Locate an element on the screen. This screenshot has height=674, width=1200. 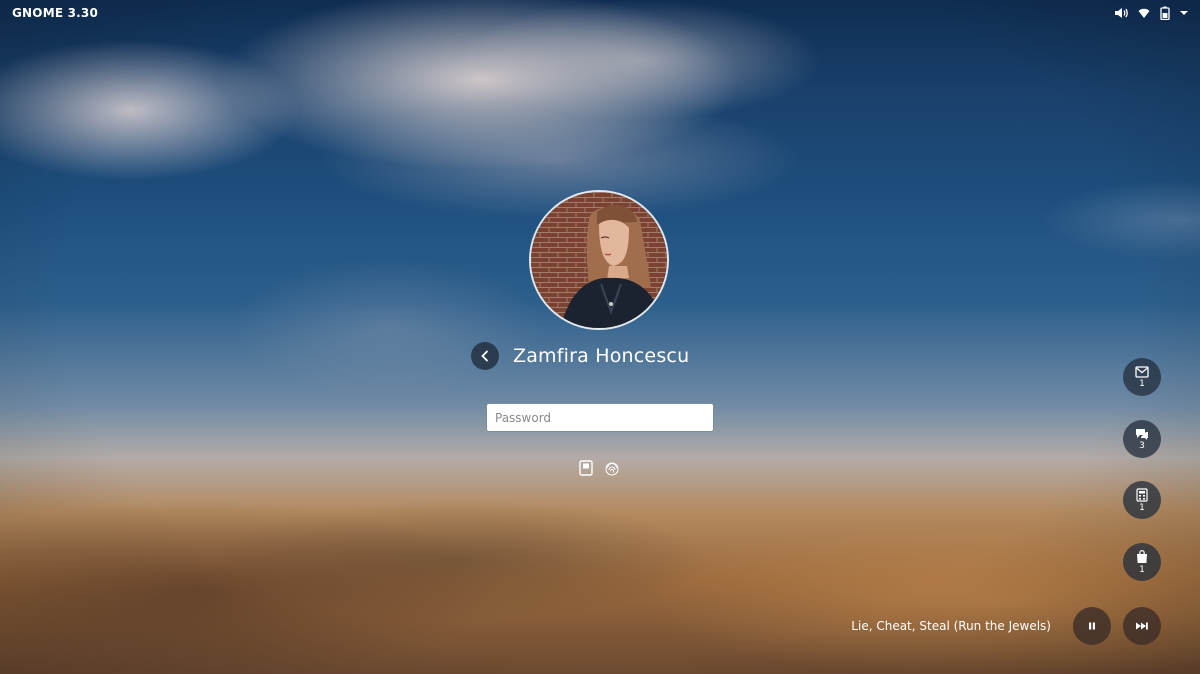
notification-mail: 1 is located at coordinates (1142, 377).